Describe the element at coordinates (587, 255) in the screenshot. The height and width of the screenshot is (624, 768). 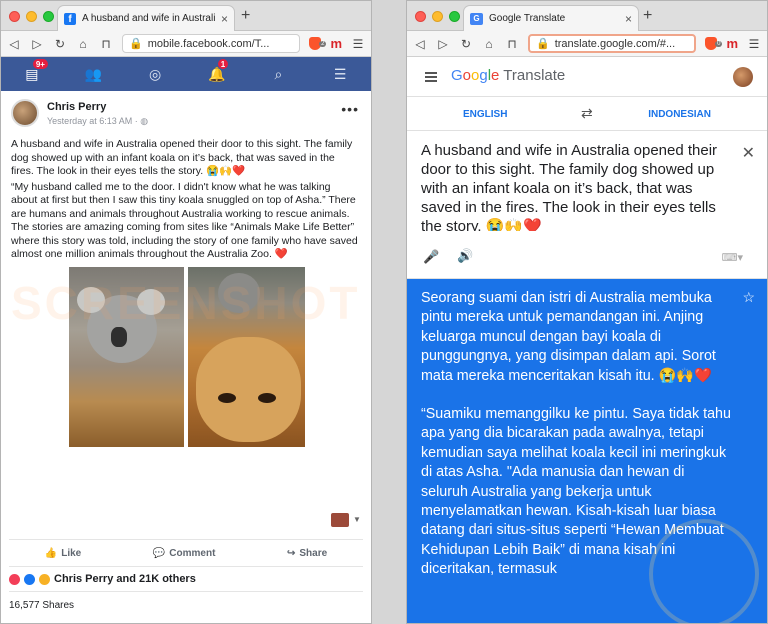
I see `source-tools: 🎤 🔊 ⌨▾` at that location.